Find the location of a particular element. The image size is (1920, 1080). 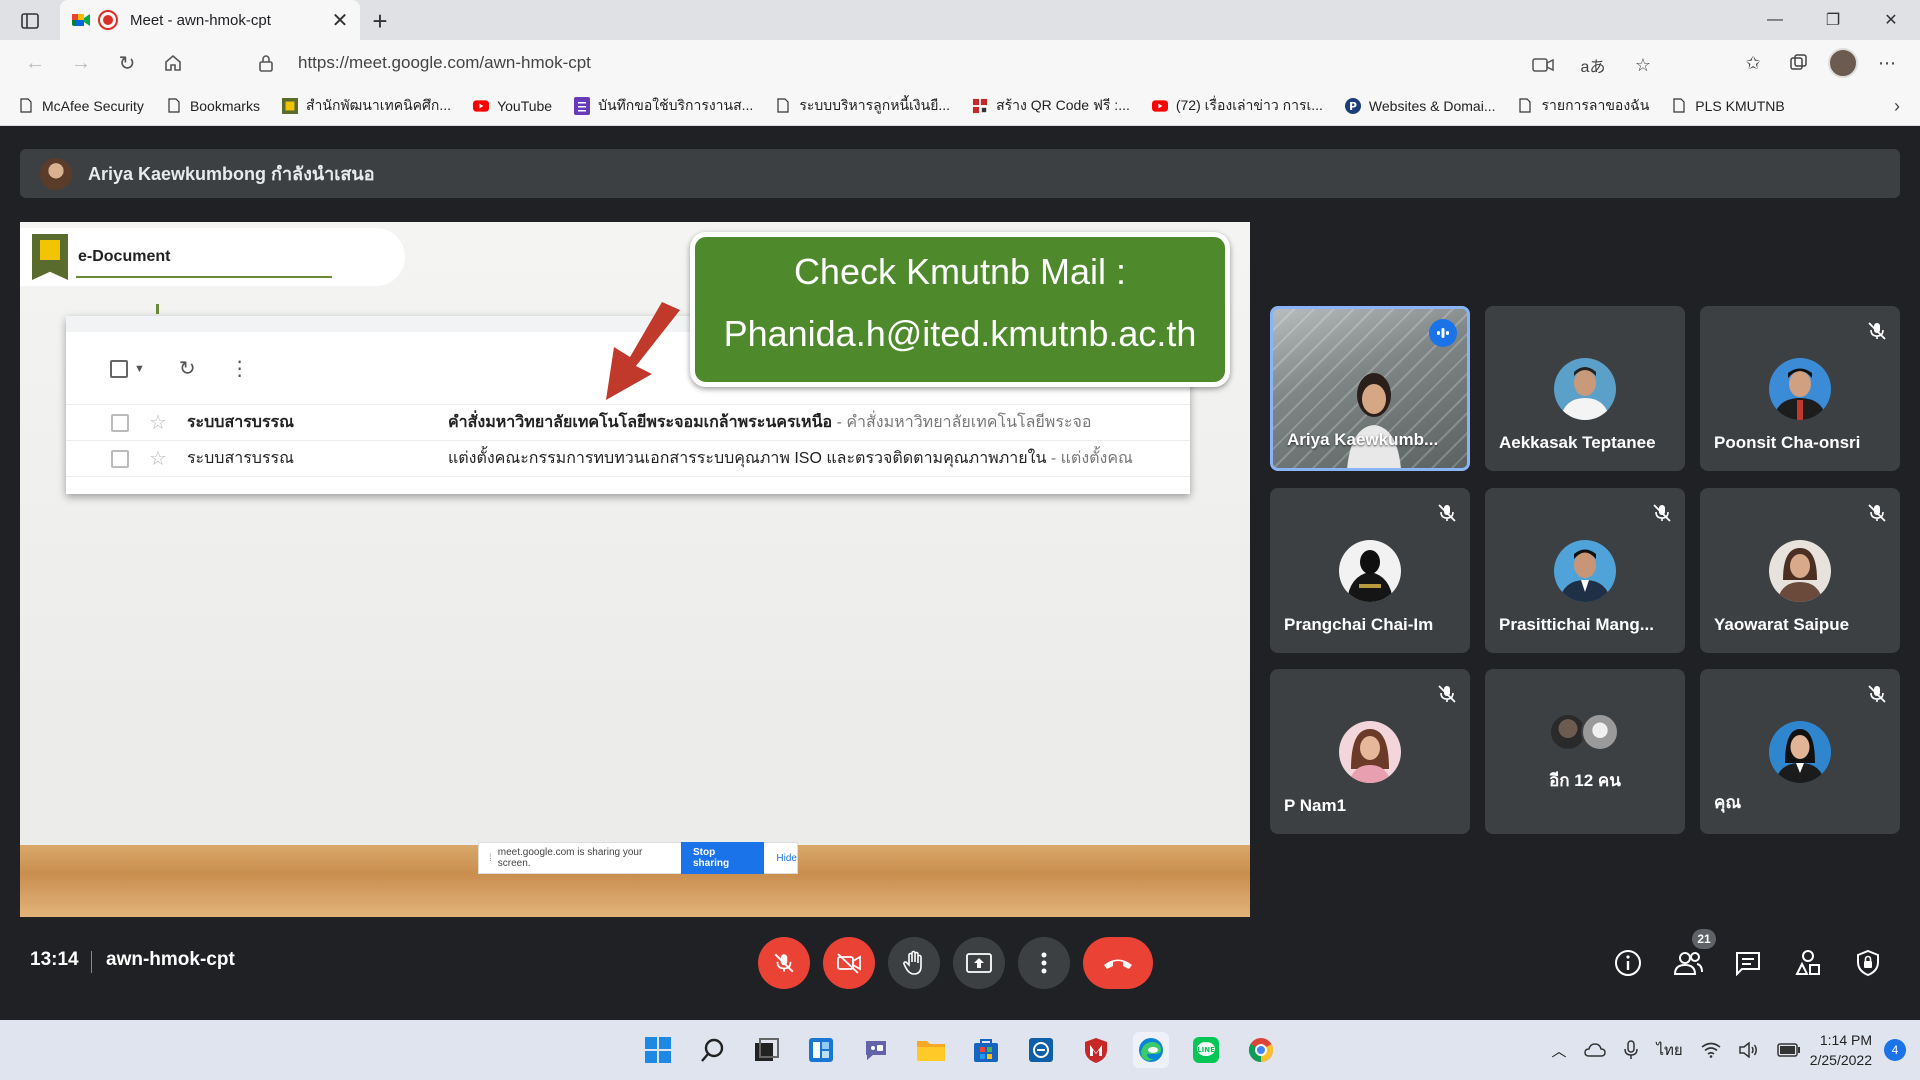

battery-icon is located at coordinates (1788, 1050).